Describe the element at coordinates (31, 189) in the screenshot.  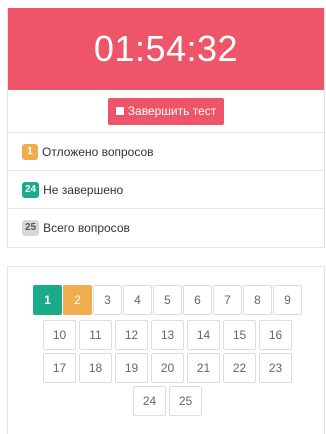
I see `unfinished-count-badge: 24` at that location.